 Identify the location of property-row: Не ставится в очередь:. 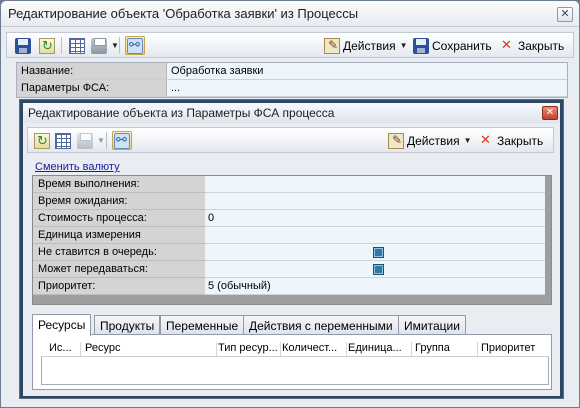
(292, 252).